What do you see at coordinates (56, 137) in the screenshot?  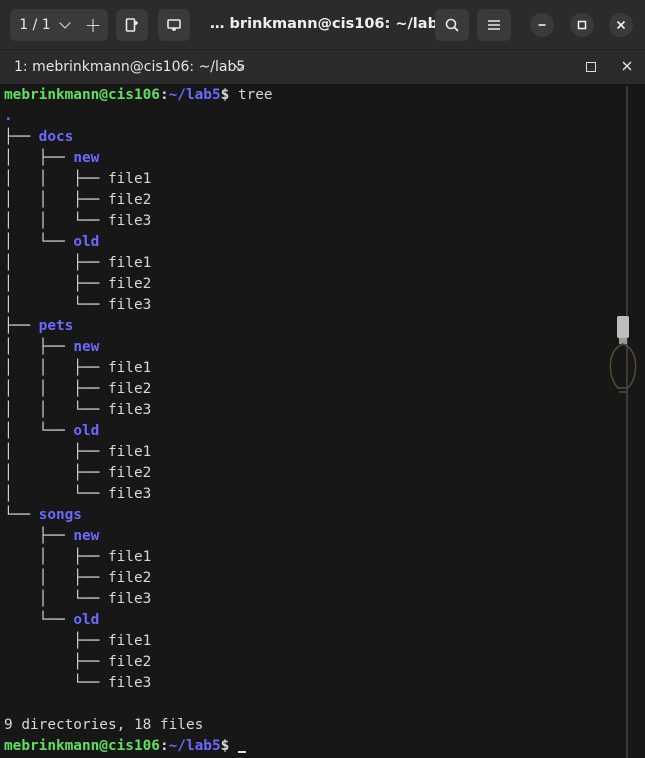 I see `directory-name: docs` at bounding box center [56, 137].